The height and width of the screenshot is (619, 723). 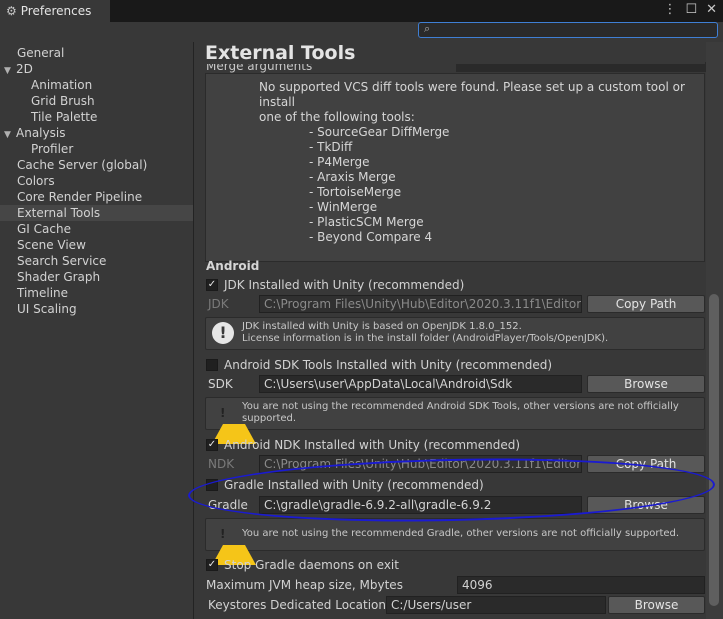 What do you see at coordinates (343, 207) in the screenshot?
I see `vcs-tool-item: - WinMerge` at bounding box center [343, 207].